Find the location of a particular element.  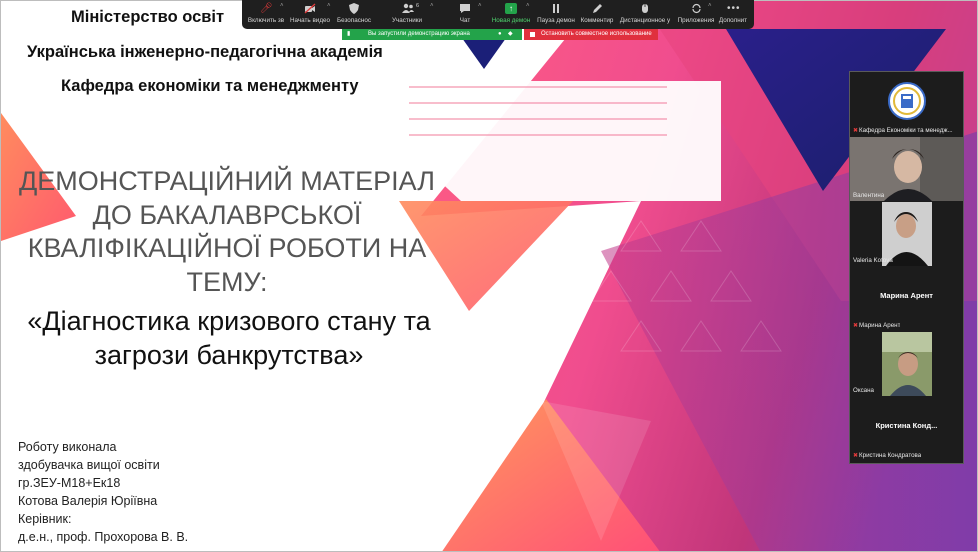

pause-share-button: Пауза демон is located at coordinates (556, 15).